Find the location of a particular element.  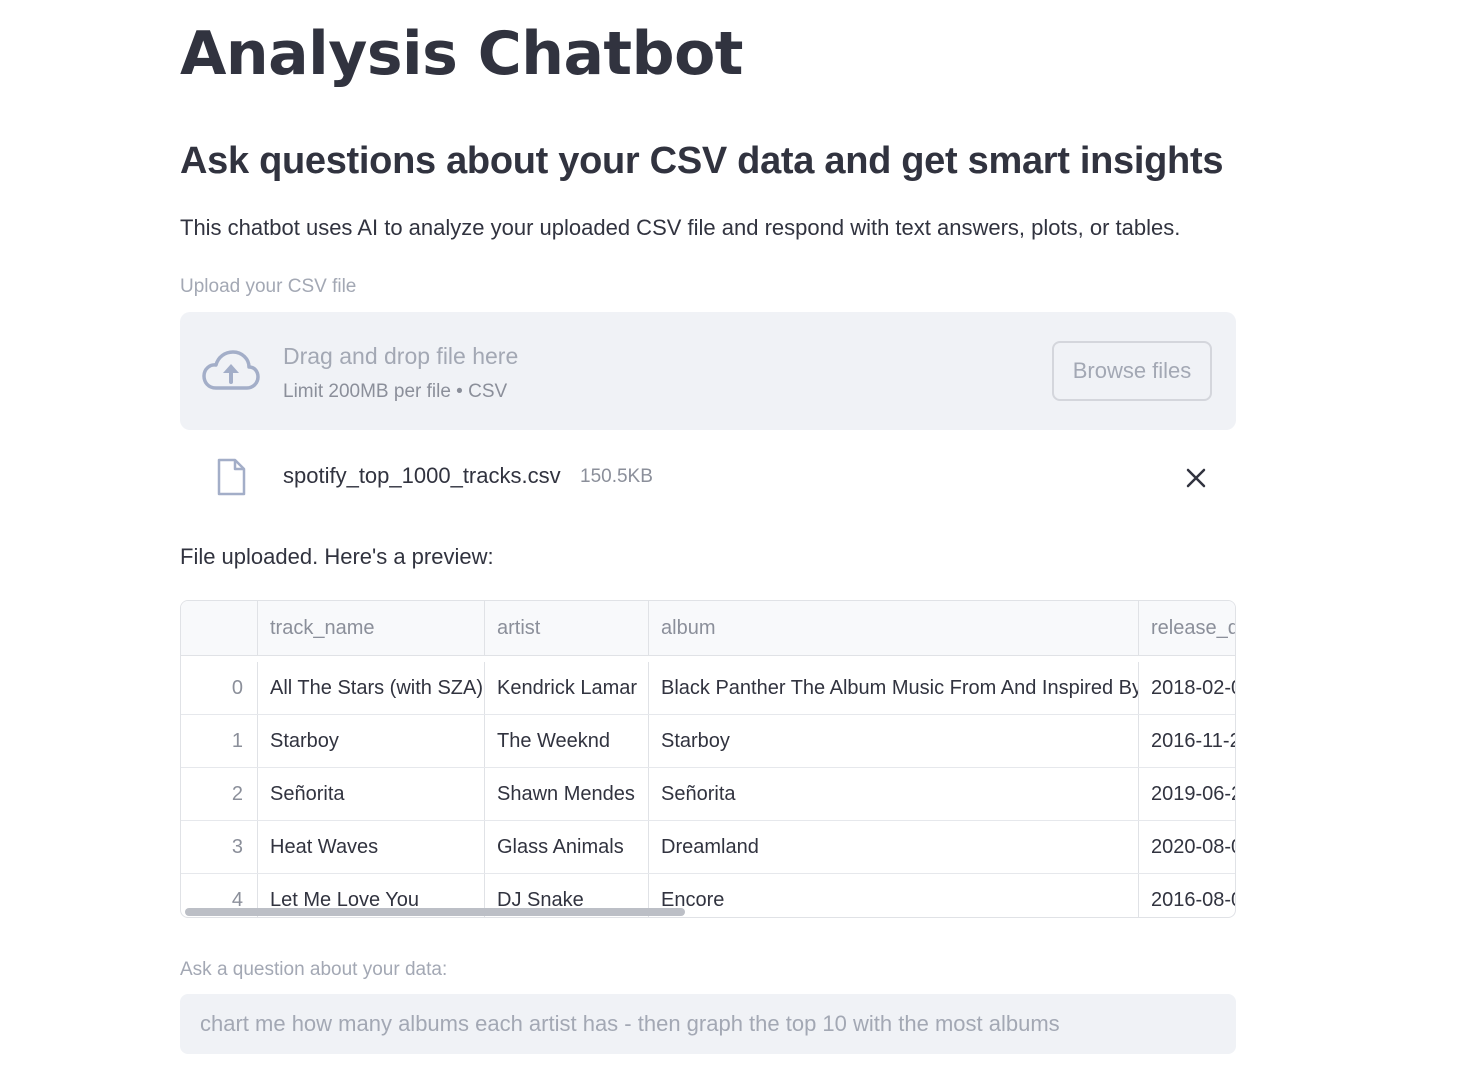

cell-release-date: 2019-06-2 is located at coordinates (1187, 794).